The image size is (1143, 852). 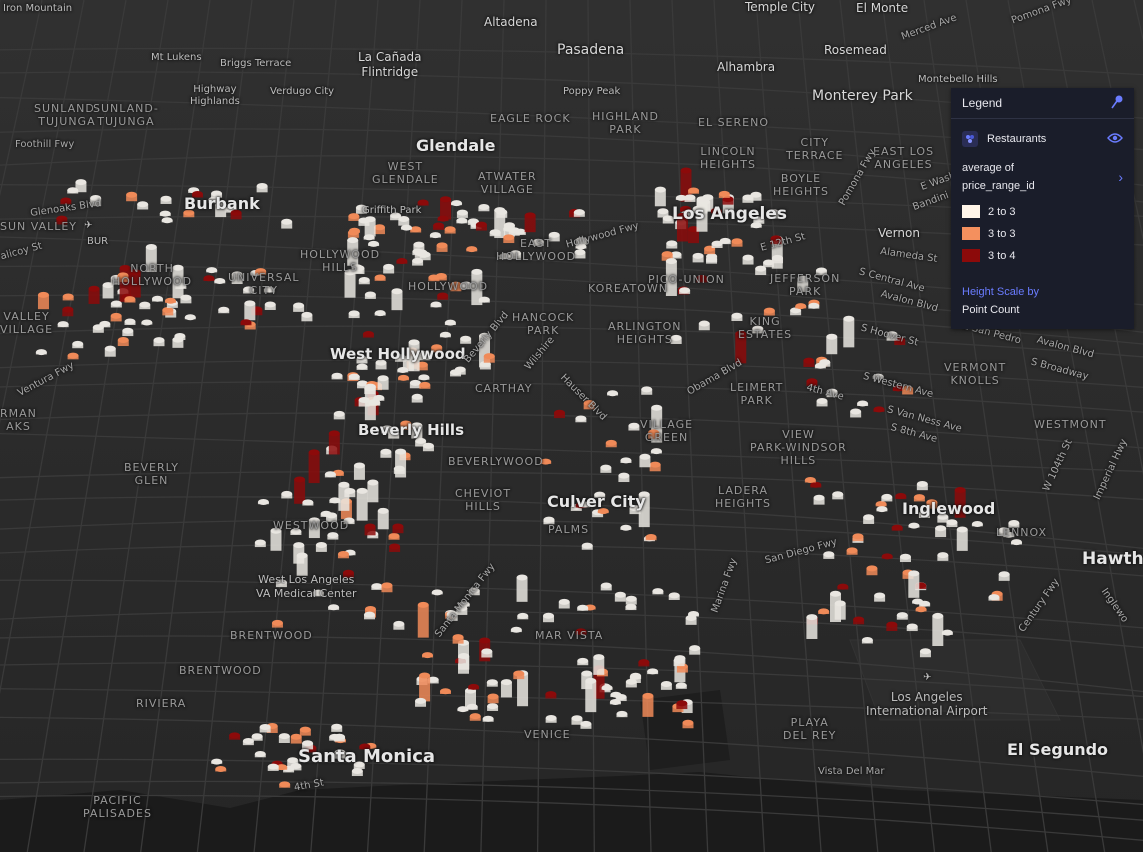 What do you see at coordinates (1120, 177) in the screenshot?
I see `chevron-right-icon: ›` at bounding box center [1120, 177].